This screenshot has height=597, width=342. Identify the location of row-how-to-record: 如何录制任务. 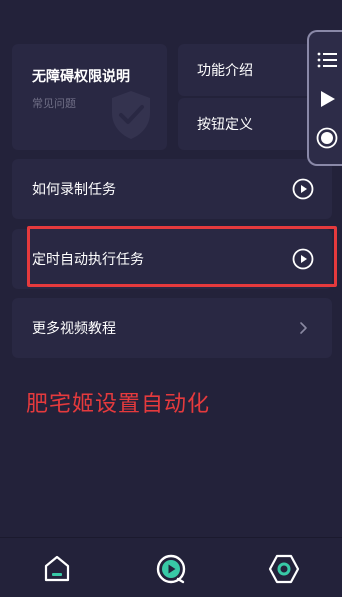
(172, 189).